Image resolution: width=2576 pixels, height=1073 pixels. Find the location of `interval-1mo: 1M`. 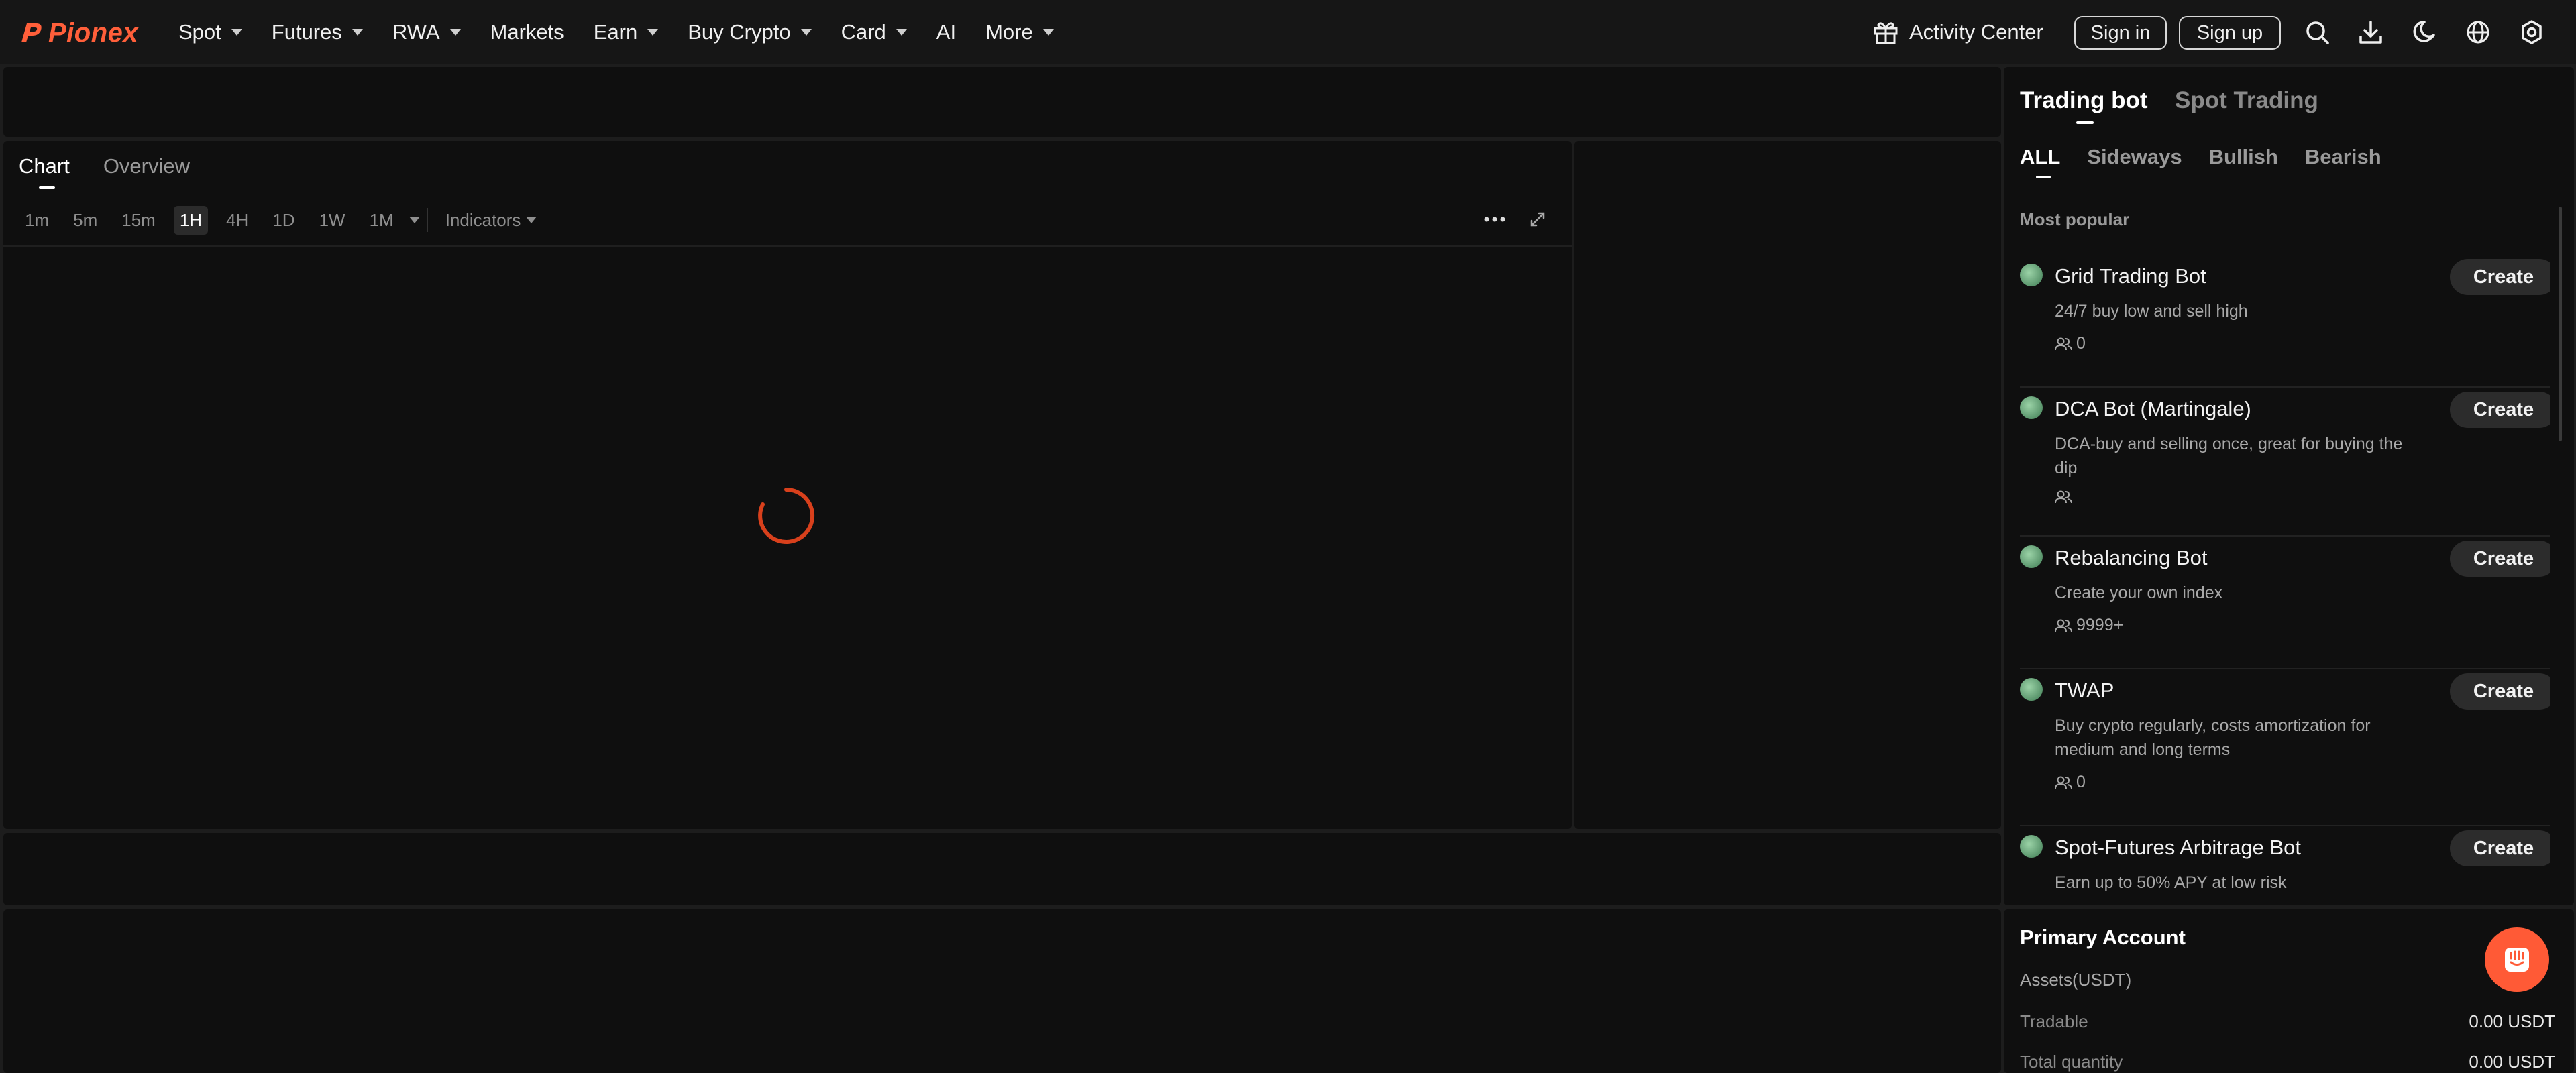

interval-1mo: 1M is located at coordinates (382, 220).